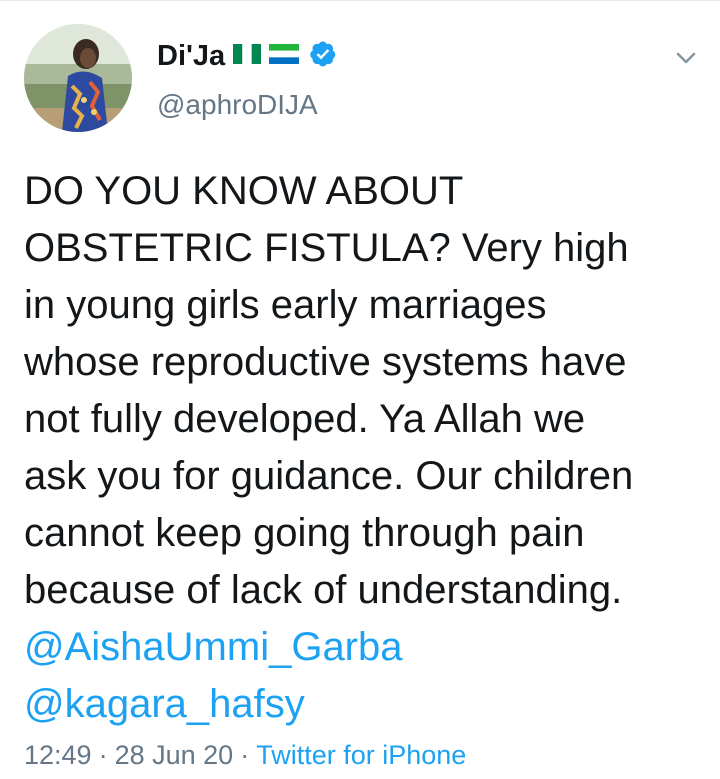  I want to click on mention-link: @kagara_hafsy, so click(364, 704).